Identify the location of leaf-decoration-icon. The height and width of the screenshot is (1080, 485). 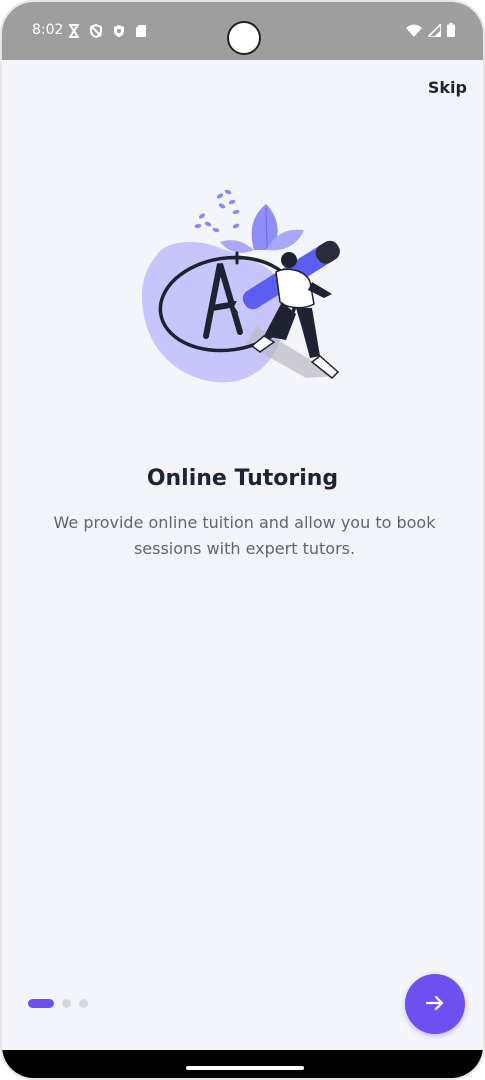
(249, 221).